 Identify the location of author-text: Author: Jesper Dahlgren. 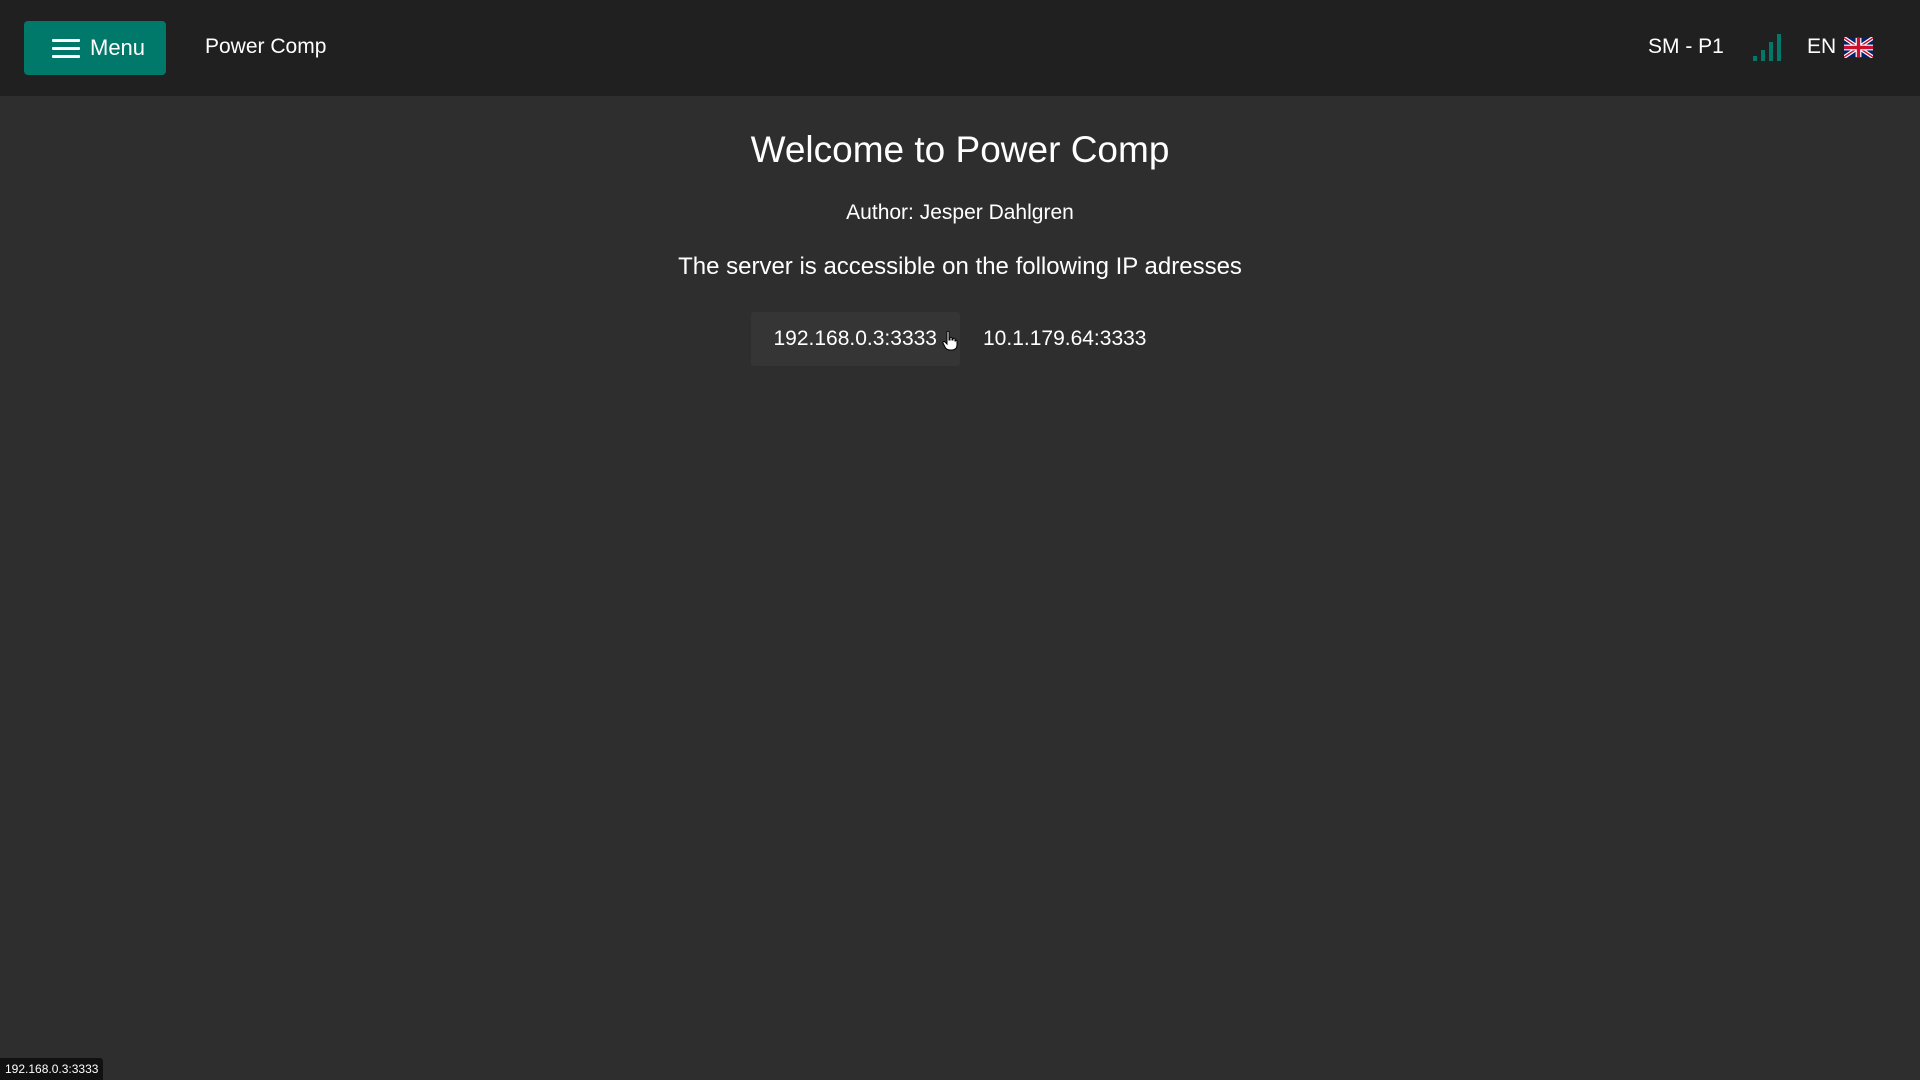
(960, 212).